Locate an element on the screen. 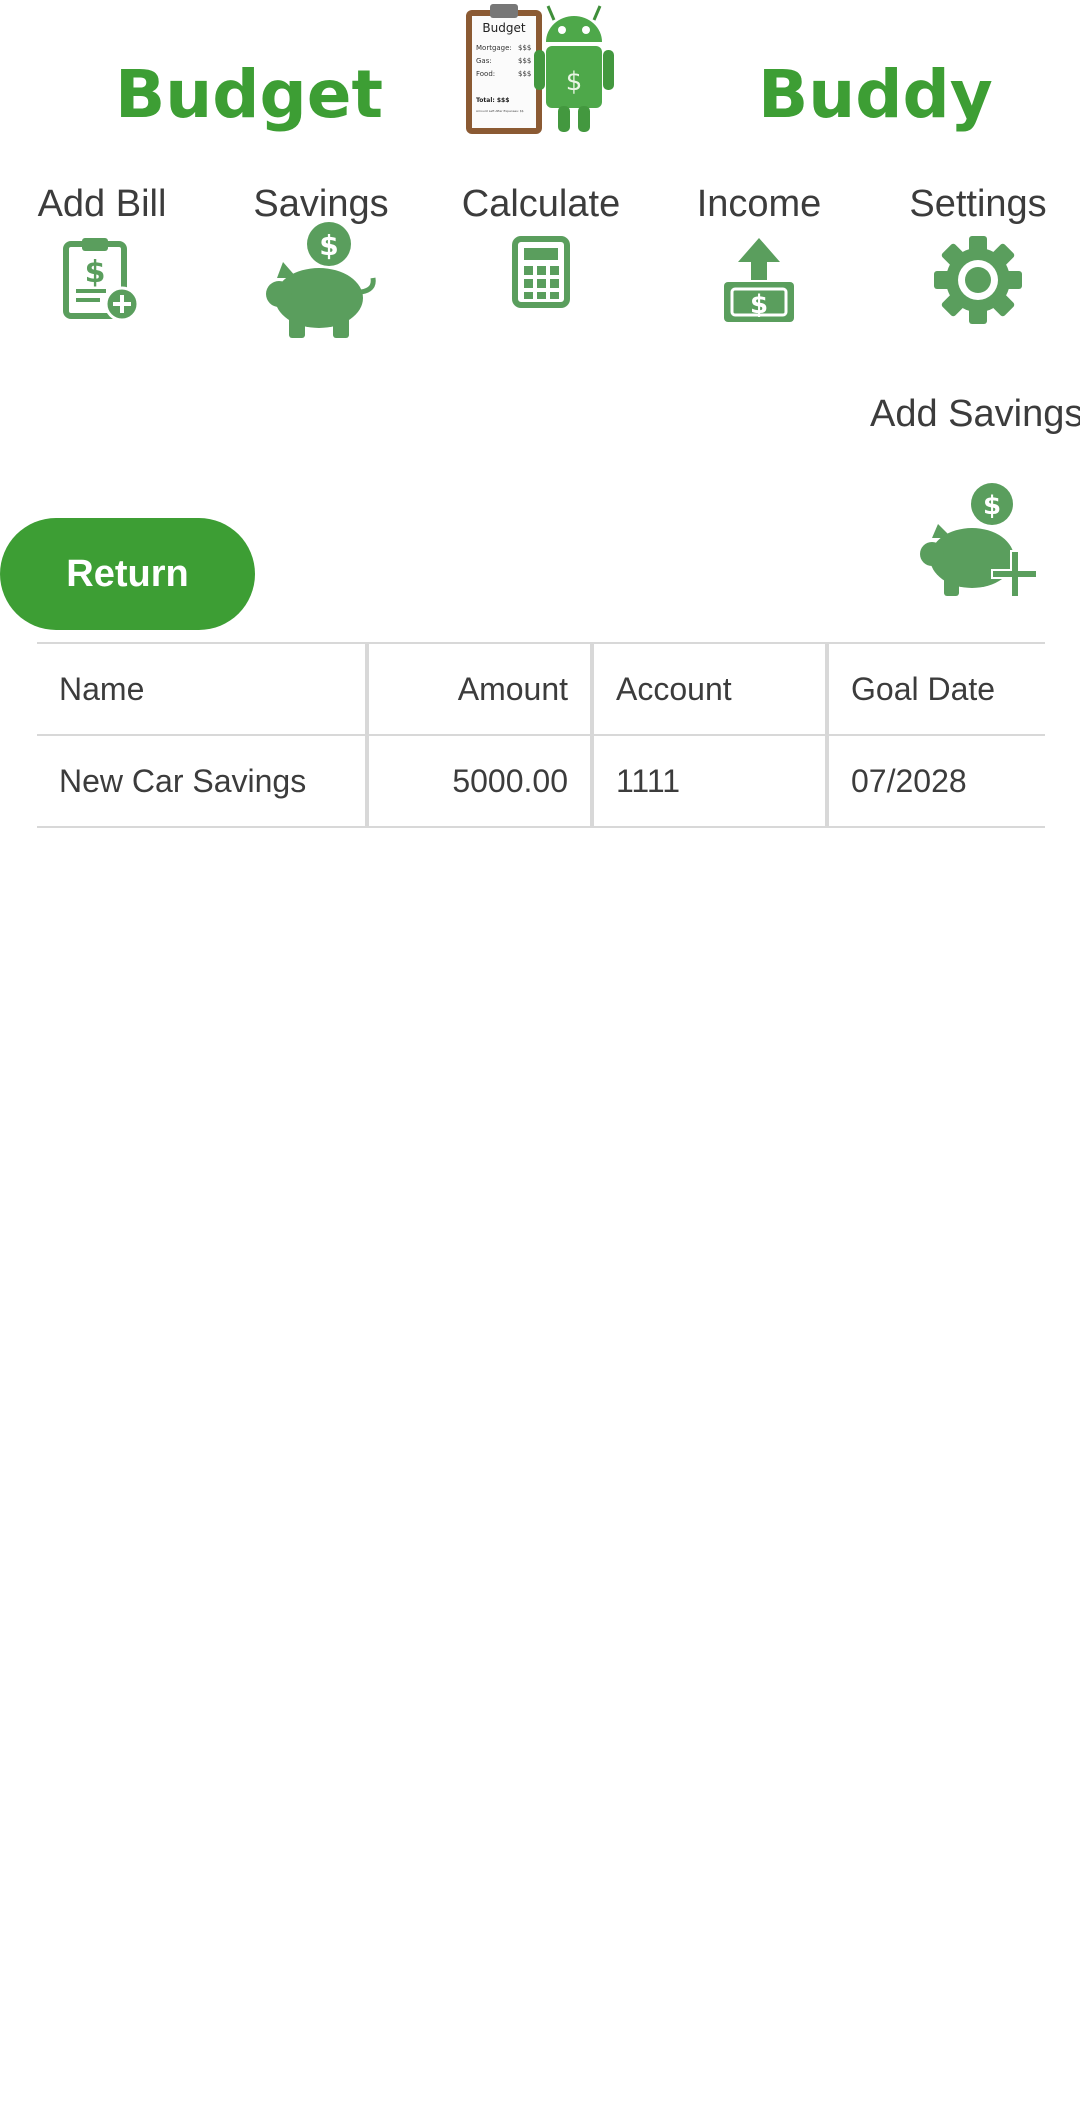  svg-text: Total: $$$ is located at coordinates (492, 100).